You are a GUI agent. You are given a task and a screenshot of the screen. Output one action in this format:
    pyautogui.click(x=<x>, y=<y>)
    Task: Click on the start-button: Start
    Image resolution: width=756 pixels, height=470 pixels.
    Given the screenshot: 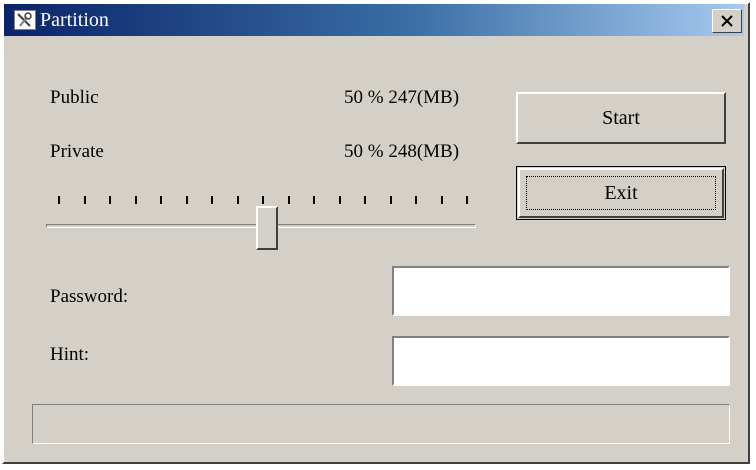 What is the action you would take?
    pyautogui.click(x=621, y=118)
    